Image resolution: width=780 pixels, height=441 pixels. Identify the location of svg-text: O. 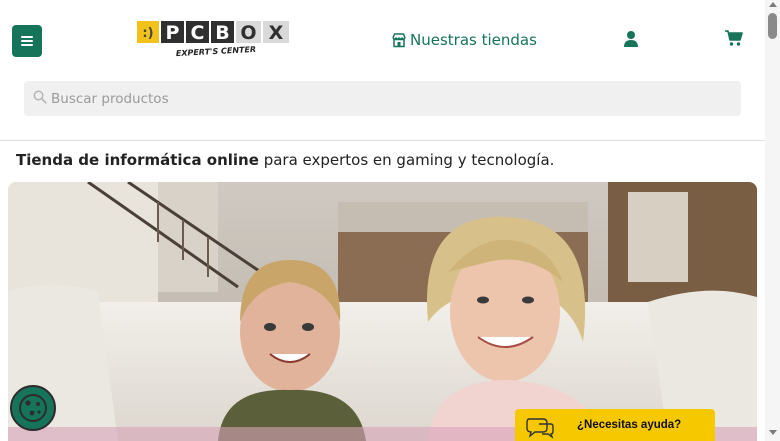
(248, 33).